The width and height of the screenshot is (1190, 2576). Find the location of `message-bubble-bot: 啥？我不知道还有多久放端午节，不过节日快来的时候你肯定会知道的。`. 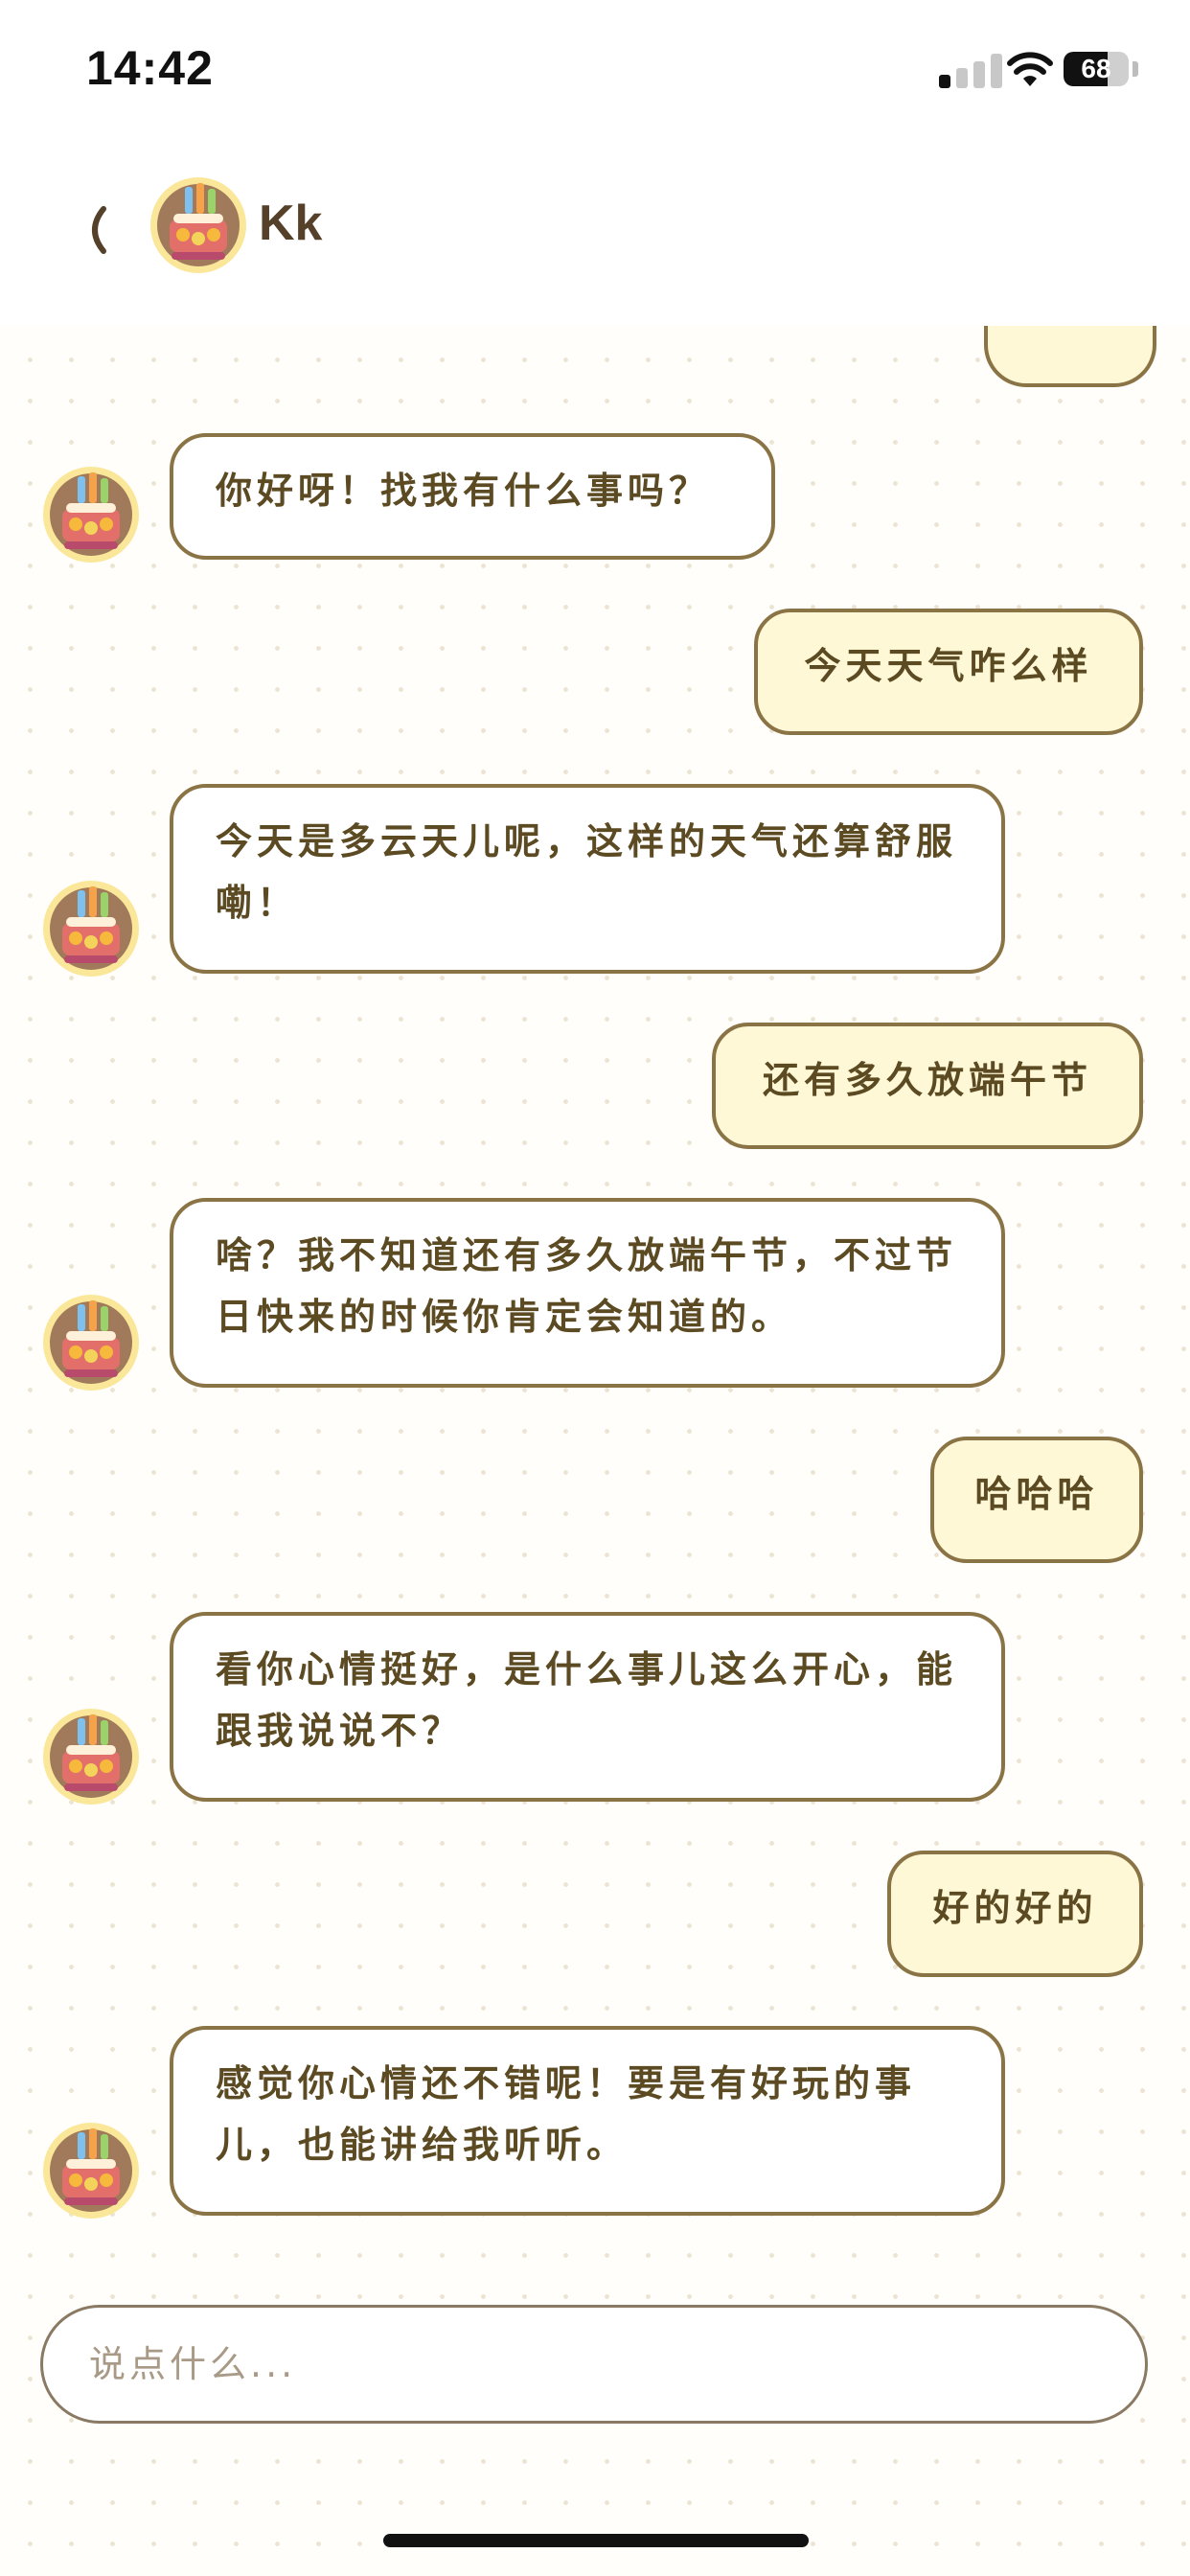

message-bubble-bot: 啥？我不知道还有多久放端午节，不过节日快来的时候你肯定会知道的。 is located at coordinates (588, 1293).